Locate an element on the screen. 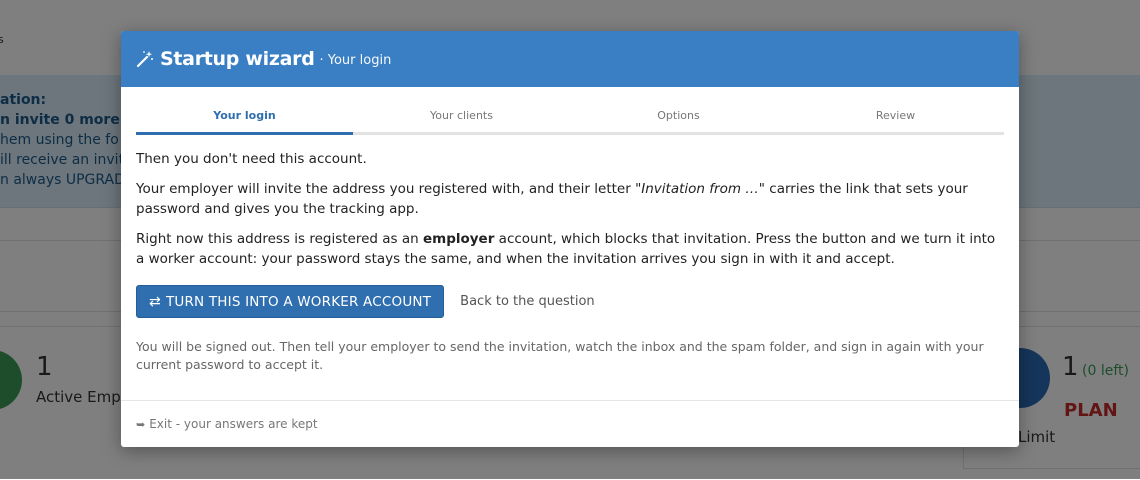 The height and width of the screenshot is (480, 1140). exit-link-label: Exit - your answers are kept is located at coordinates (233, 424).